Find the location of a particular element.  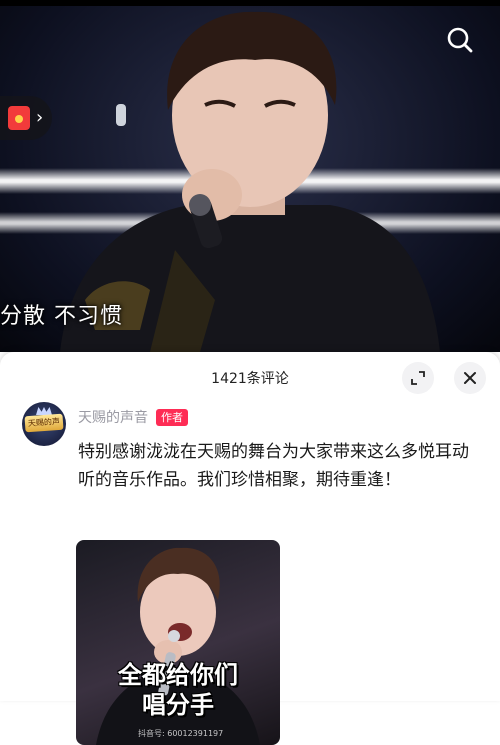

close-button is located at coordinates (470, 378).